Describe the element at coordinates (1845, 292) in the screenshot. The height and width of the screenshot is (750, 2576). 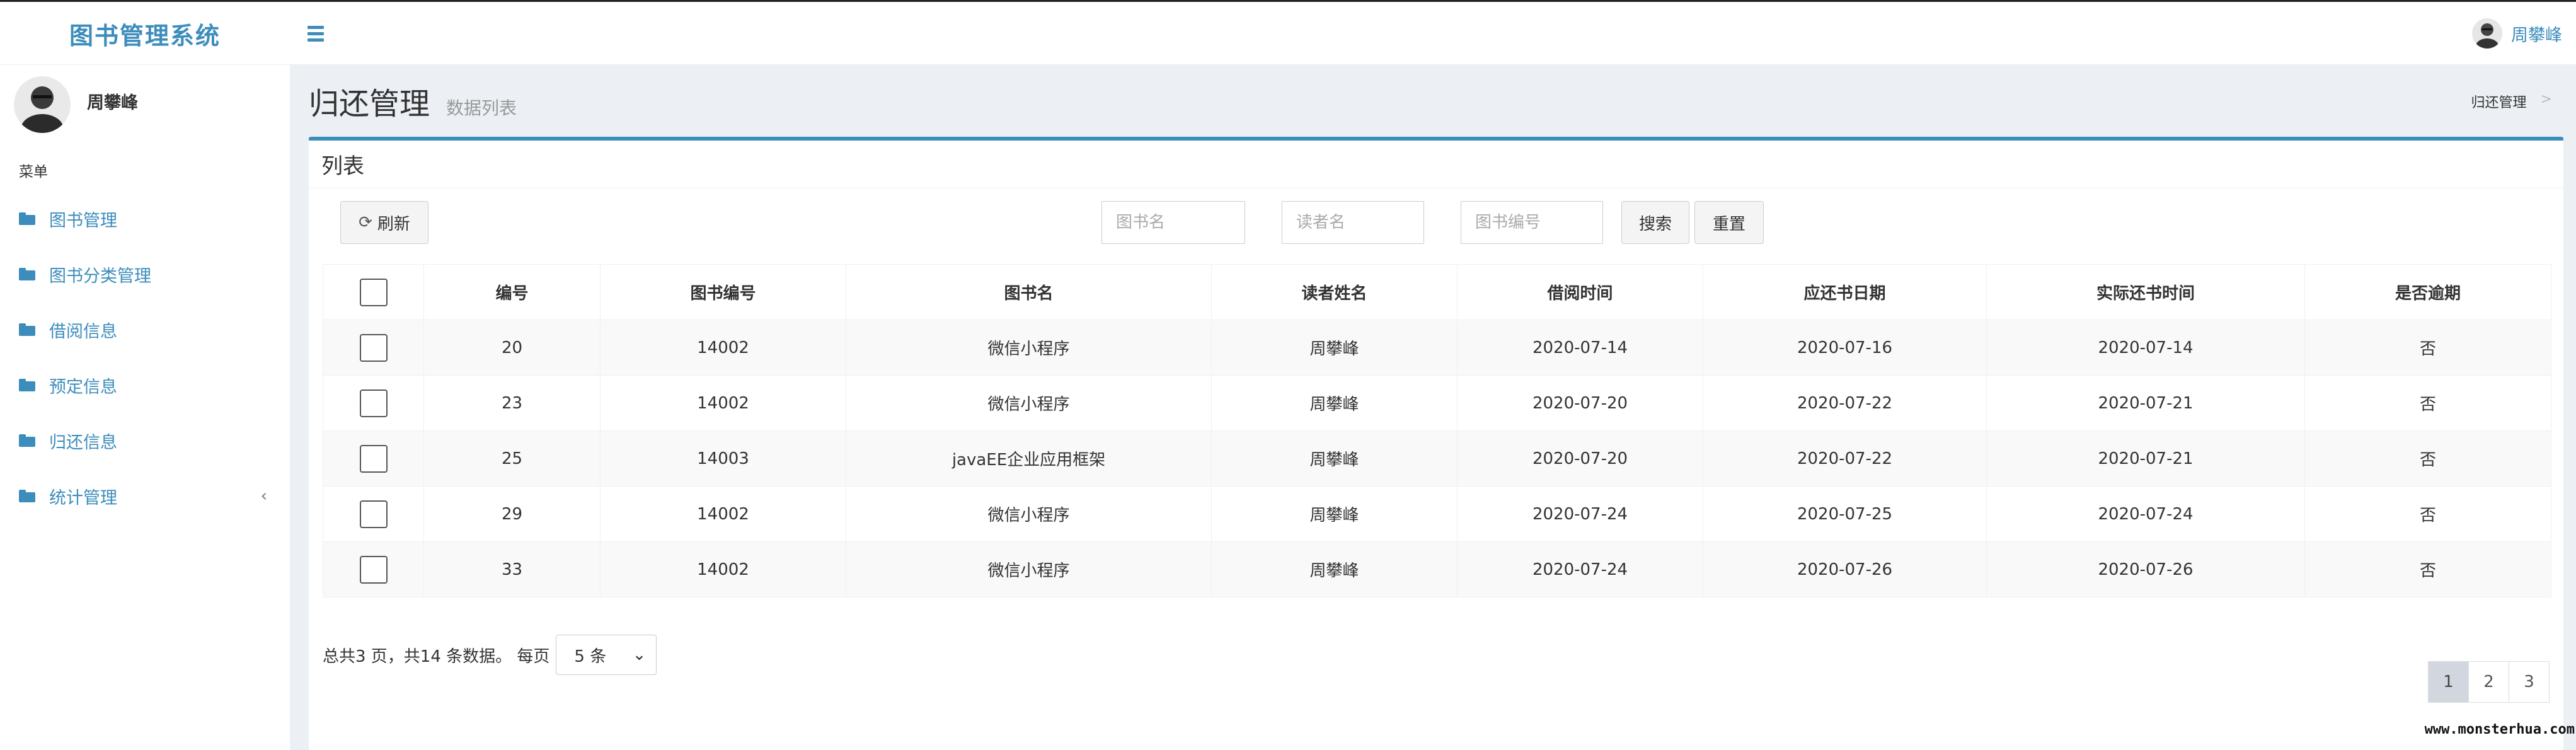
I see `column-header: 应还书日期` at that location.